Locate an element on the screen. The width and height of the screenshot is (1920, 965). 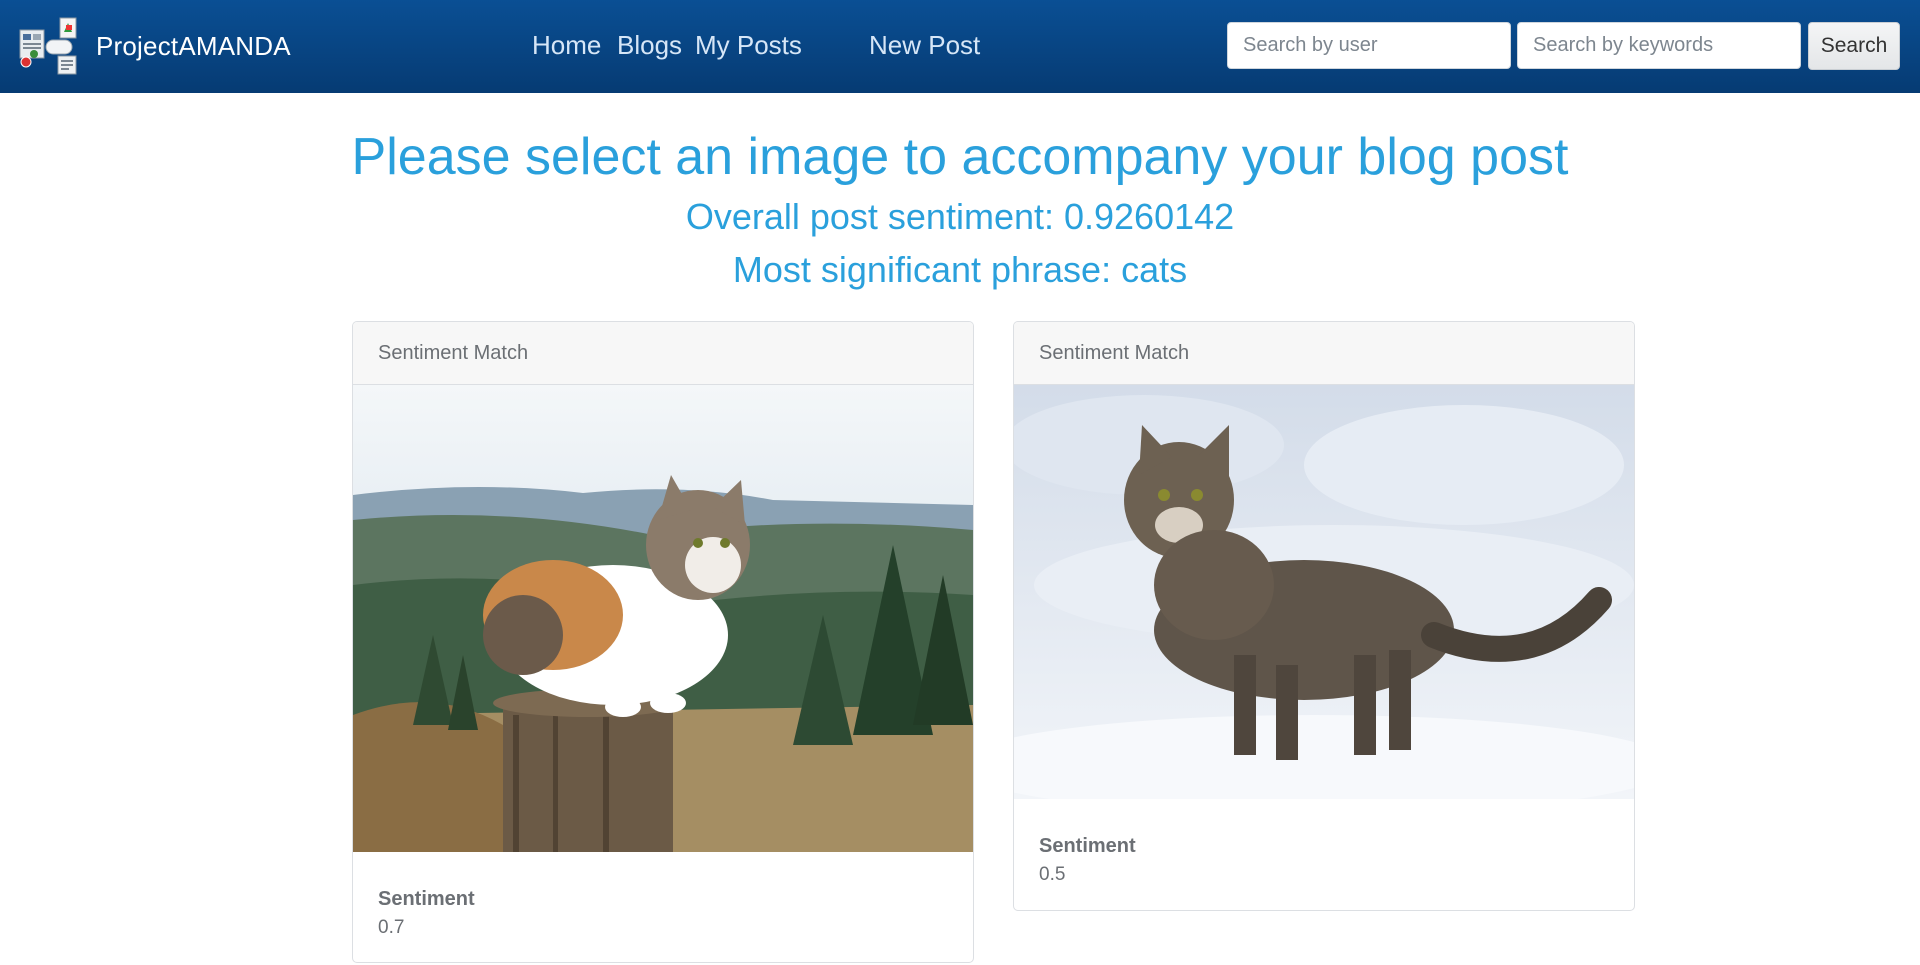
nav-link-home: Home is located at coordinates (566, 45).